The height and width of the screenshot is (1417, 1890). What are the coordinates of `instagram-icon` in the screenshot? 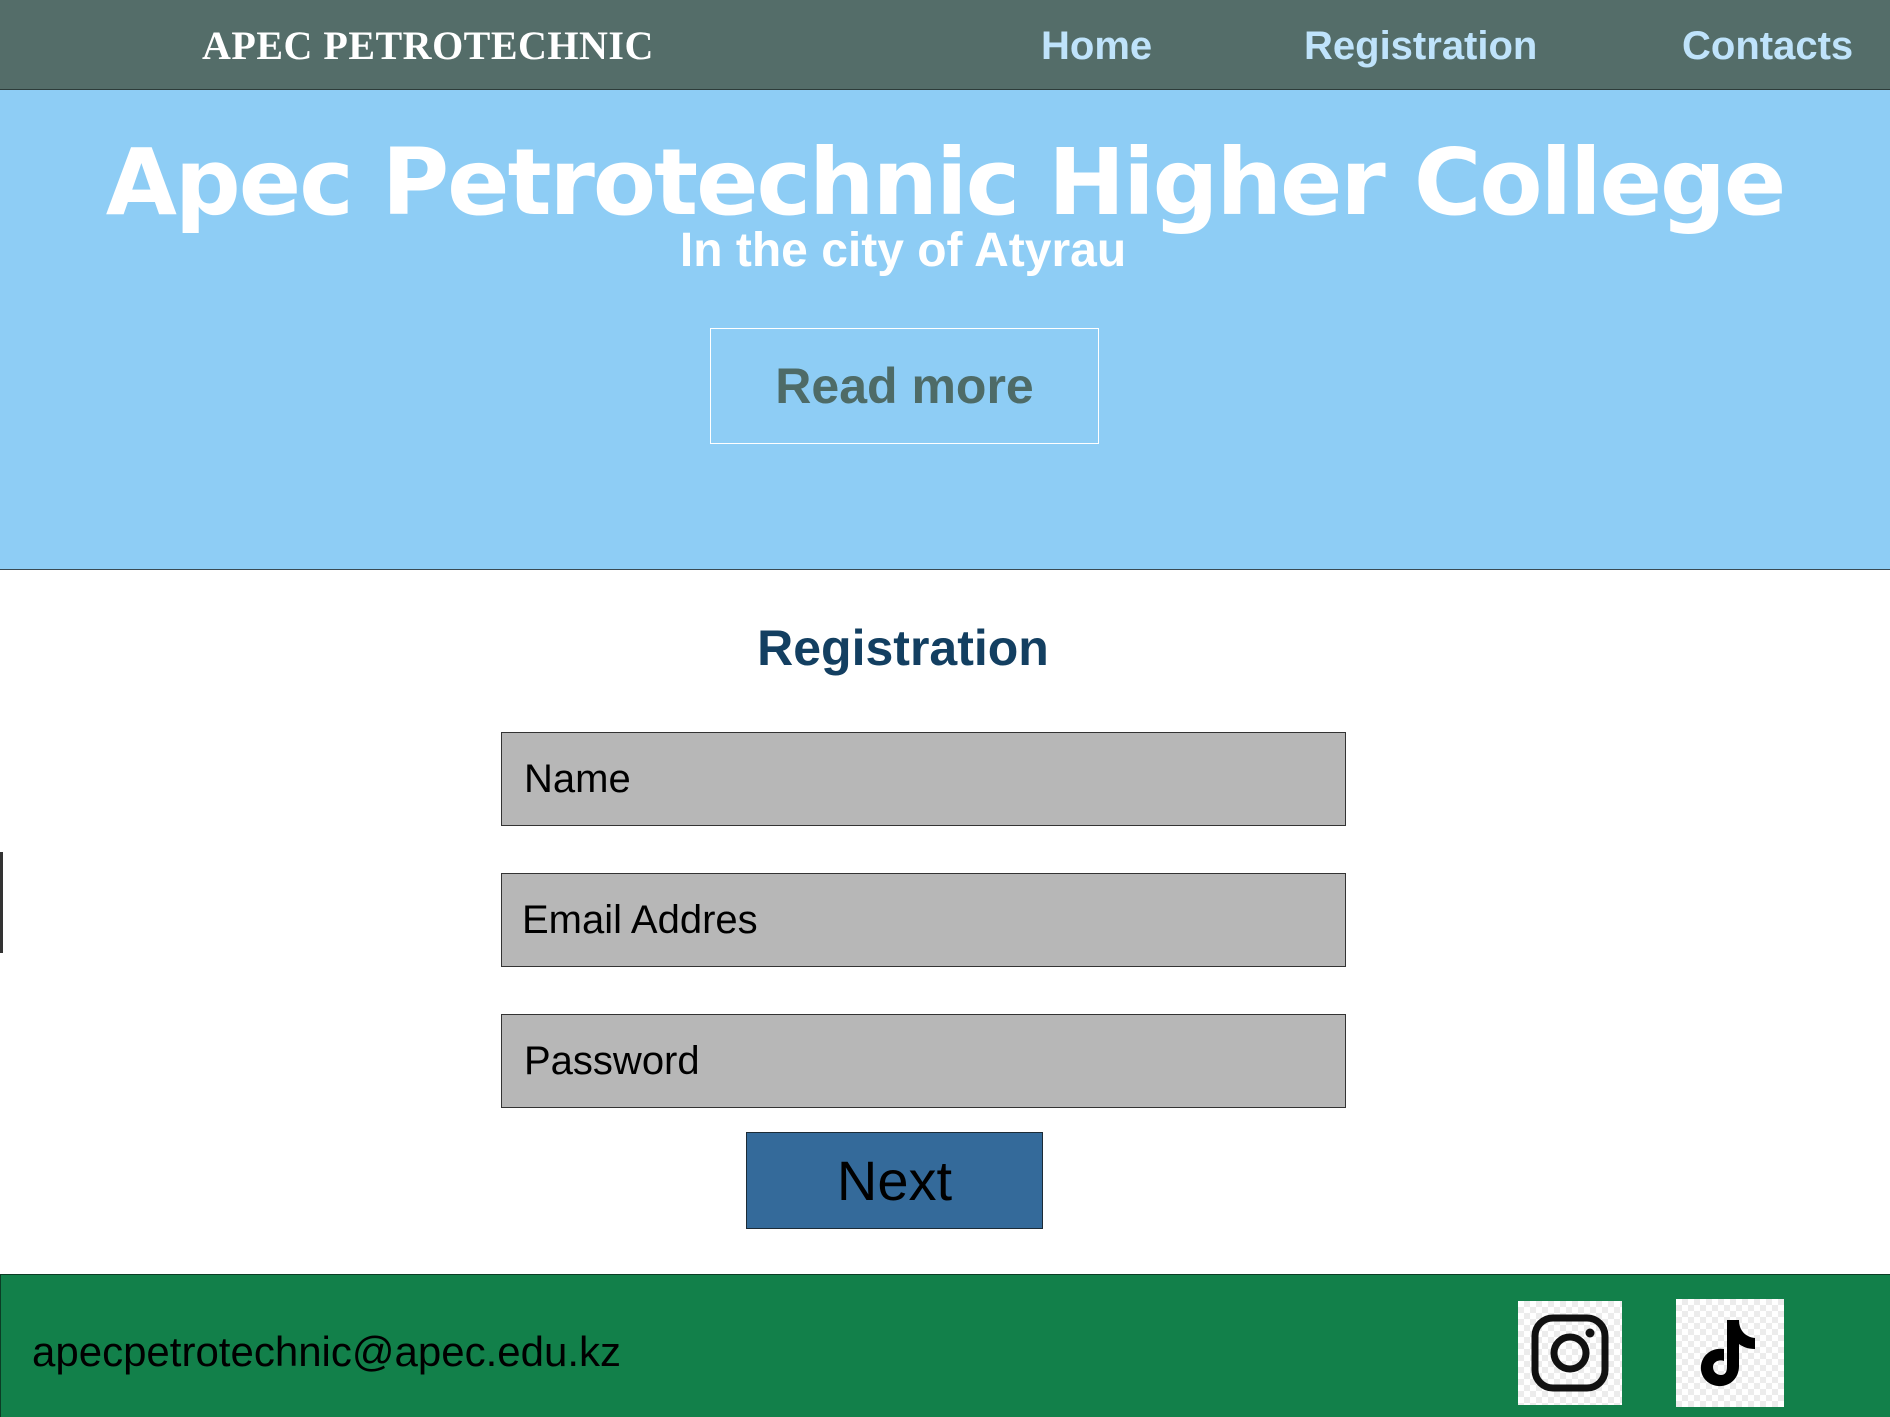 It's located at (1570, 1353).